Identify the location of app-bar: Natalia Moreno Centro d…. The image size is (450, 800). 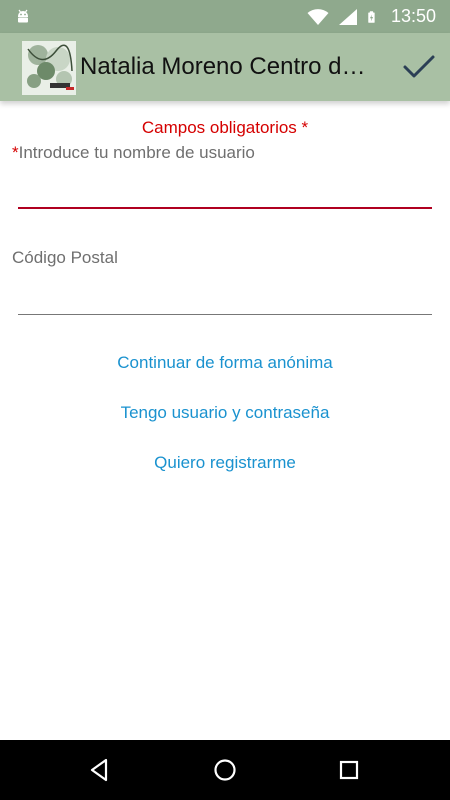
(225, 67).